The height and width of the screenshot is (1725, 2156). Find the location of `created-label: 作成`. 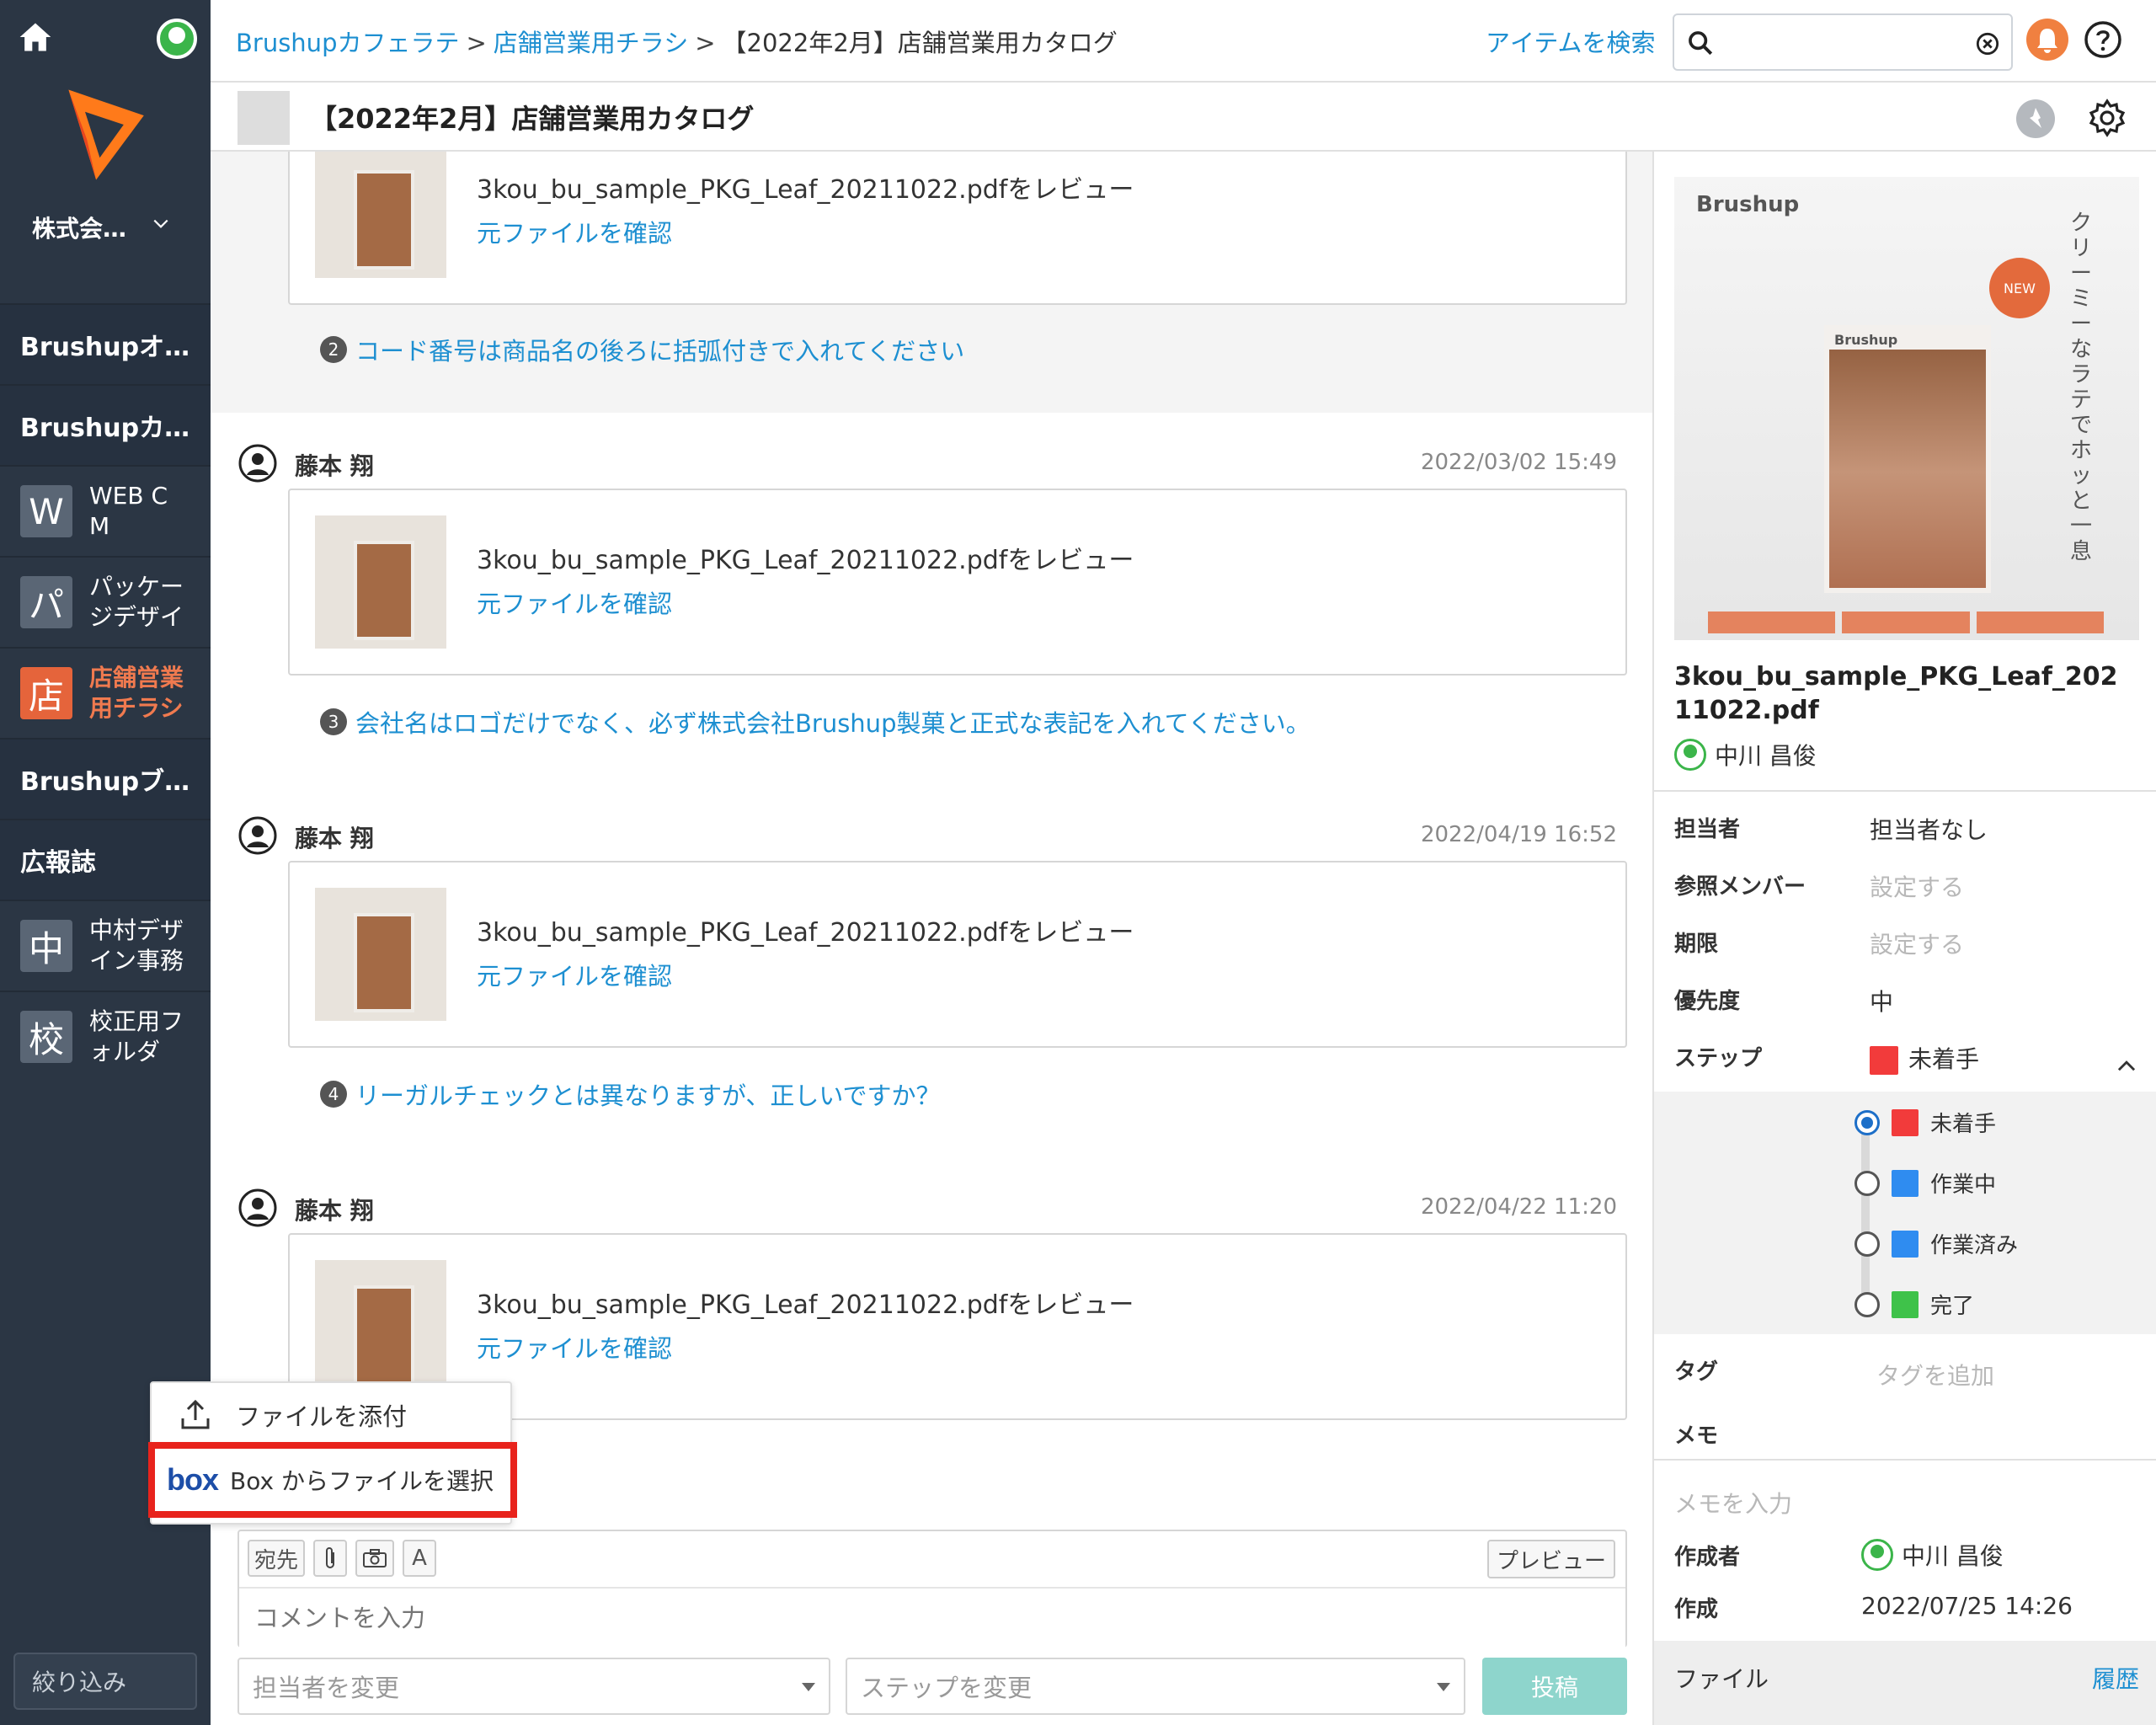

created-label: 作成 is located at coordinates (1696, 1609).